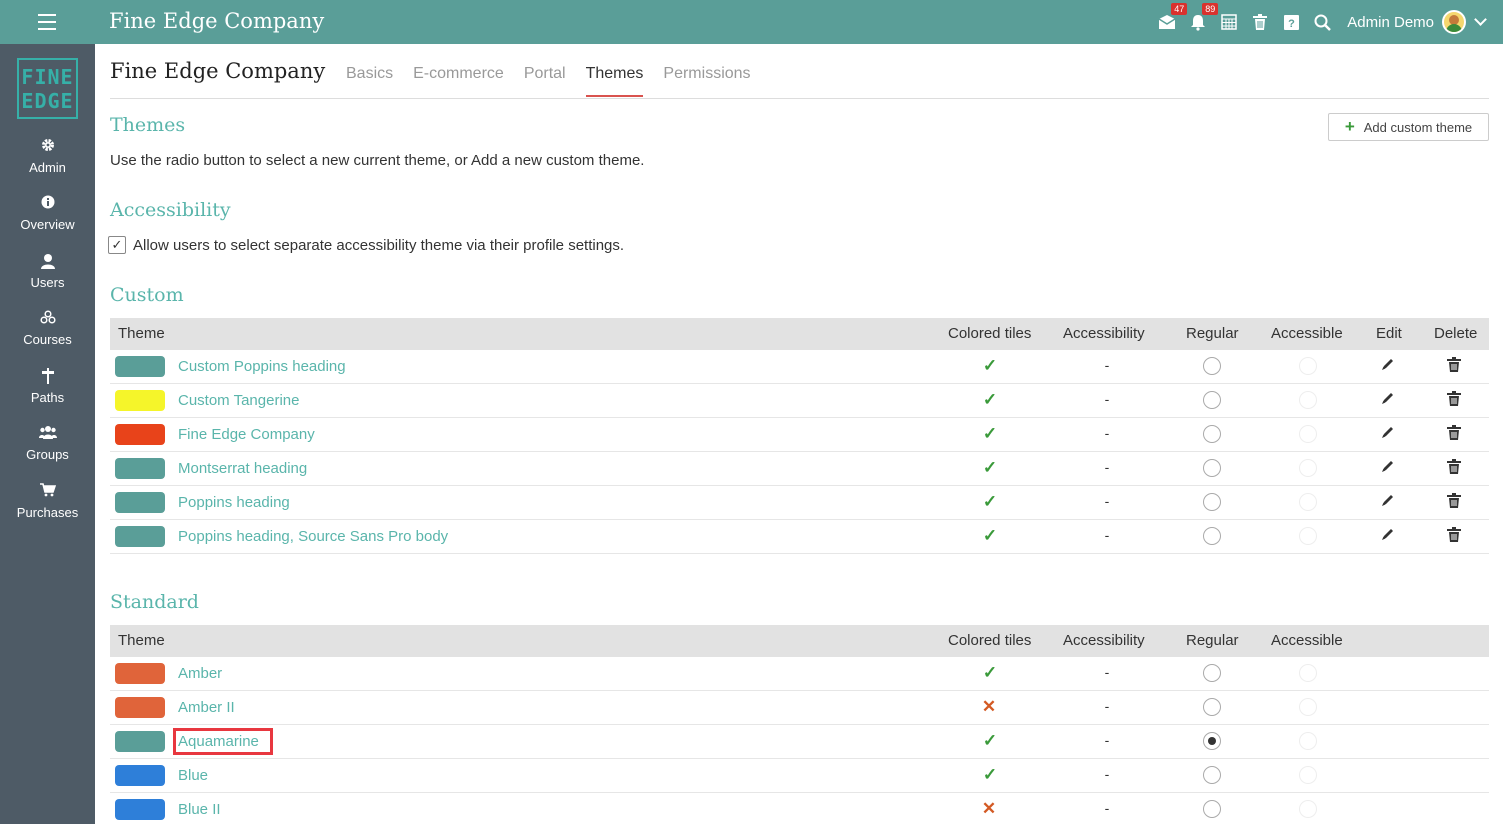  I want to click on theme-name-link: Amber, so click(200, 673).